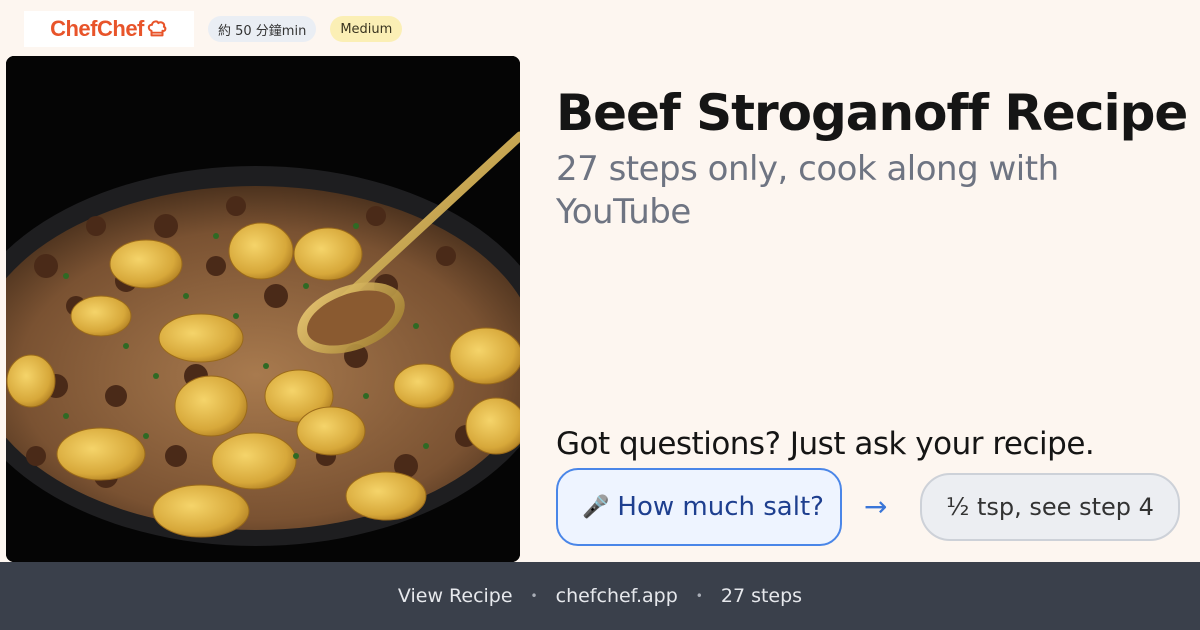  Describe the element at coordinates (872, 113) in the screenshot. I see `recipe-title: Beef Stroganoff Recipe` at that location.